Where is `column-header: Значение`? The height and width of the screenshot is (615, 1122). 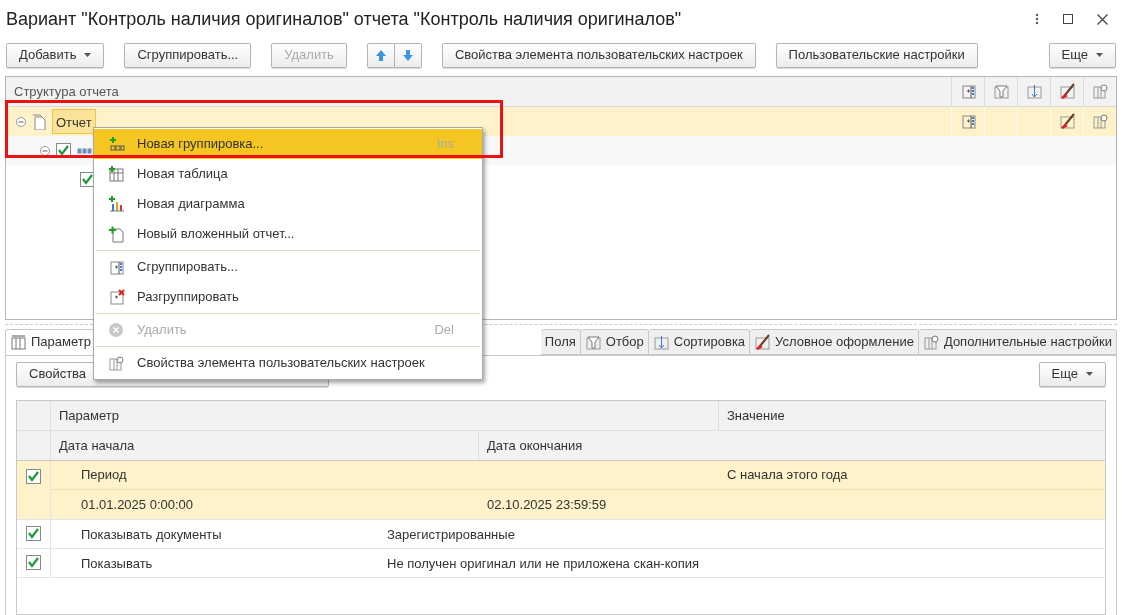 column-header: Значение is located at coordinates (756, 416).